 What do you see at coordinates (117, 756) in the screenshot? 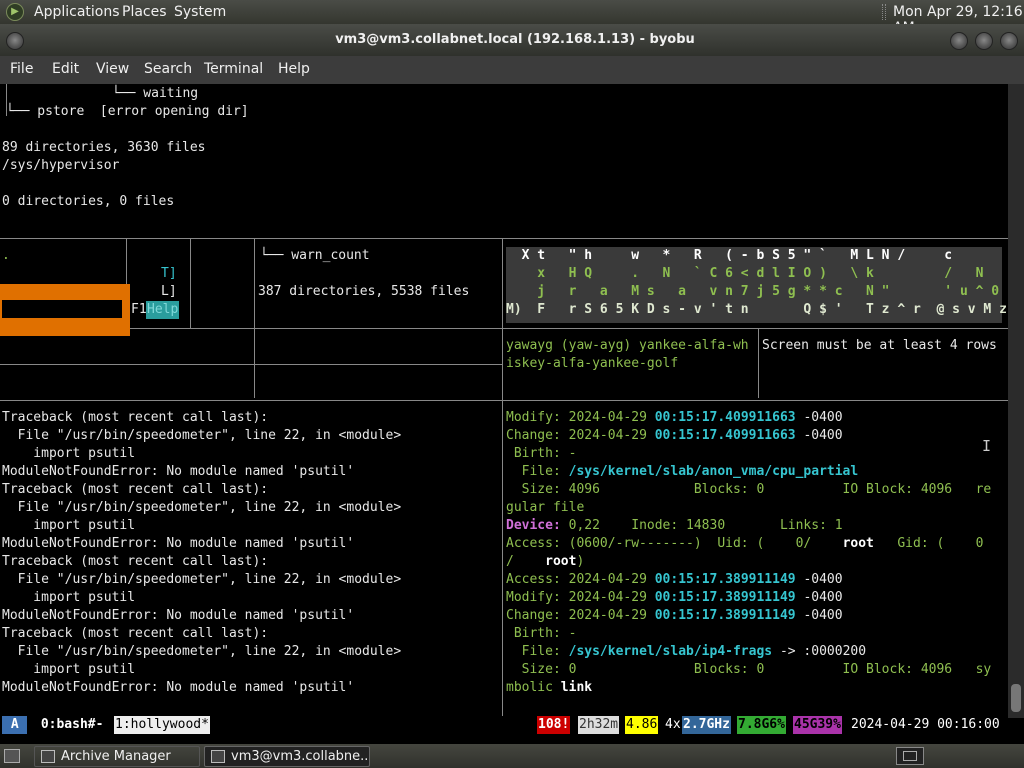
I see `task-archive-manager: Archive Manager` at bounding box center [117, 756].